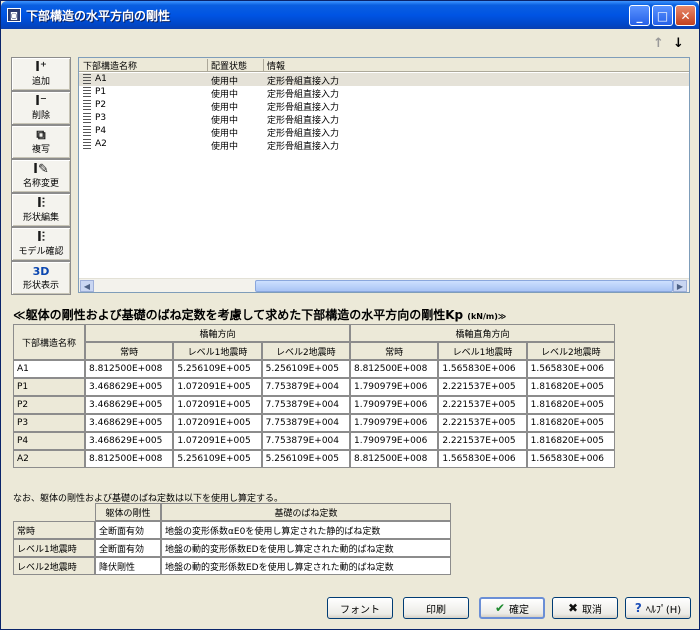 The height and width of the screenshot is (630, 700). I want to click on results-group-transverse: 橋軸直角方向, so click(482, 333).